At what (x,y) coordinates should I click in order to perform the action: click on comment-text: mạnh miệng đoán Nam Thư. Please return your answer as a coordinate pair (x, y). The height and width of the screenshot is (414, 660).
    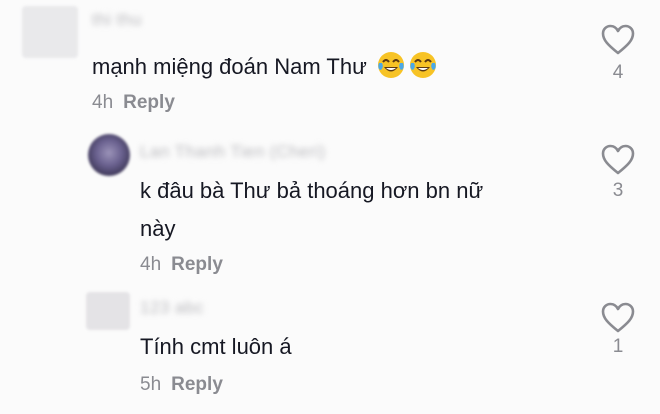
    Looking at the image, I should click on (264, 67).